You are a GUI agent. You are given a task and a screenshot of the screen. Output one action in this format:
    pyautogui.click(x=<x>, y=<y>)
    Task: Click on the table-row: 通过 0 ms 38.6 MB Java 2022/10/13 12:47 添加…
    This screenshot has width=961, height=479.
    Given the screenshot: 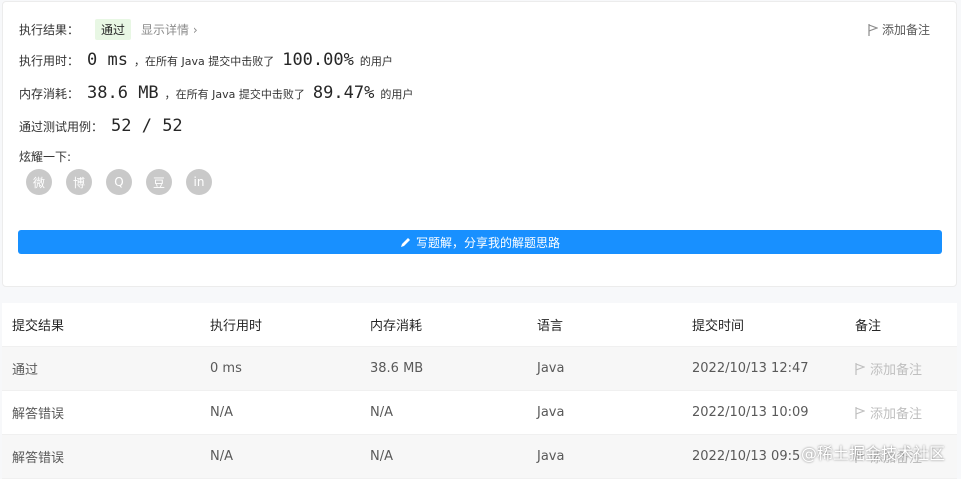 What is the action you would take?
    pyautogui.click(x=479, y=368)
    